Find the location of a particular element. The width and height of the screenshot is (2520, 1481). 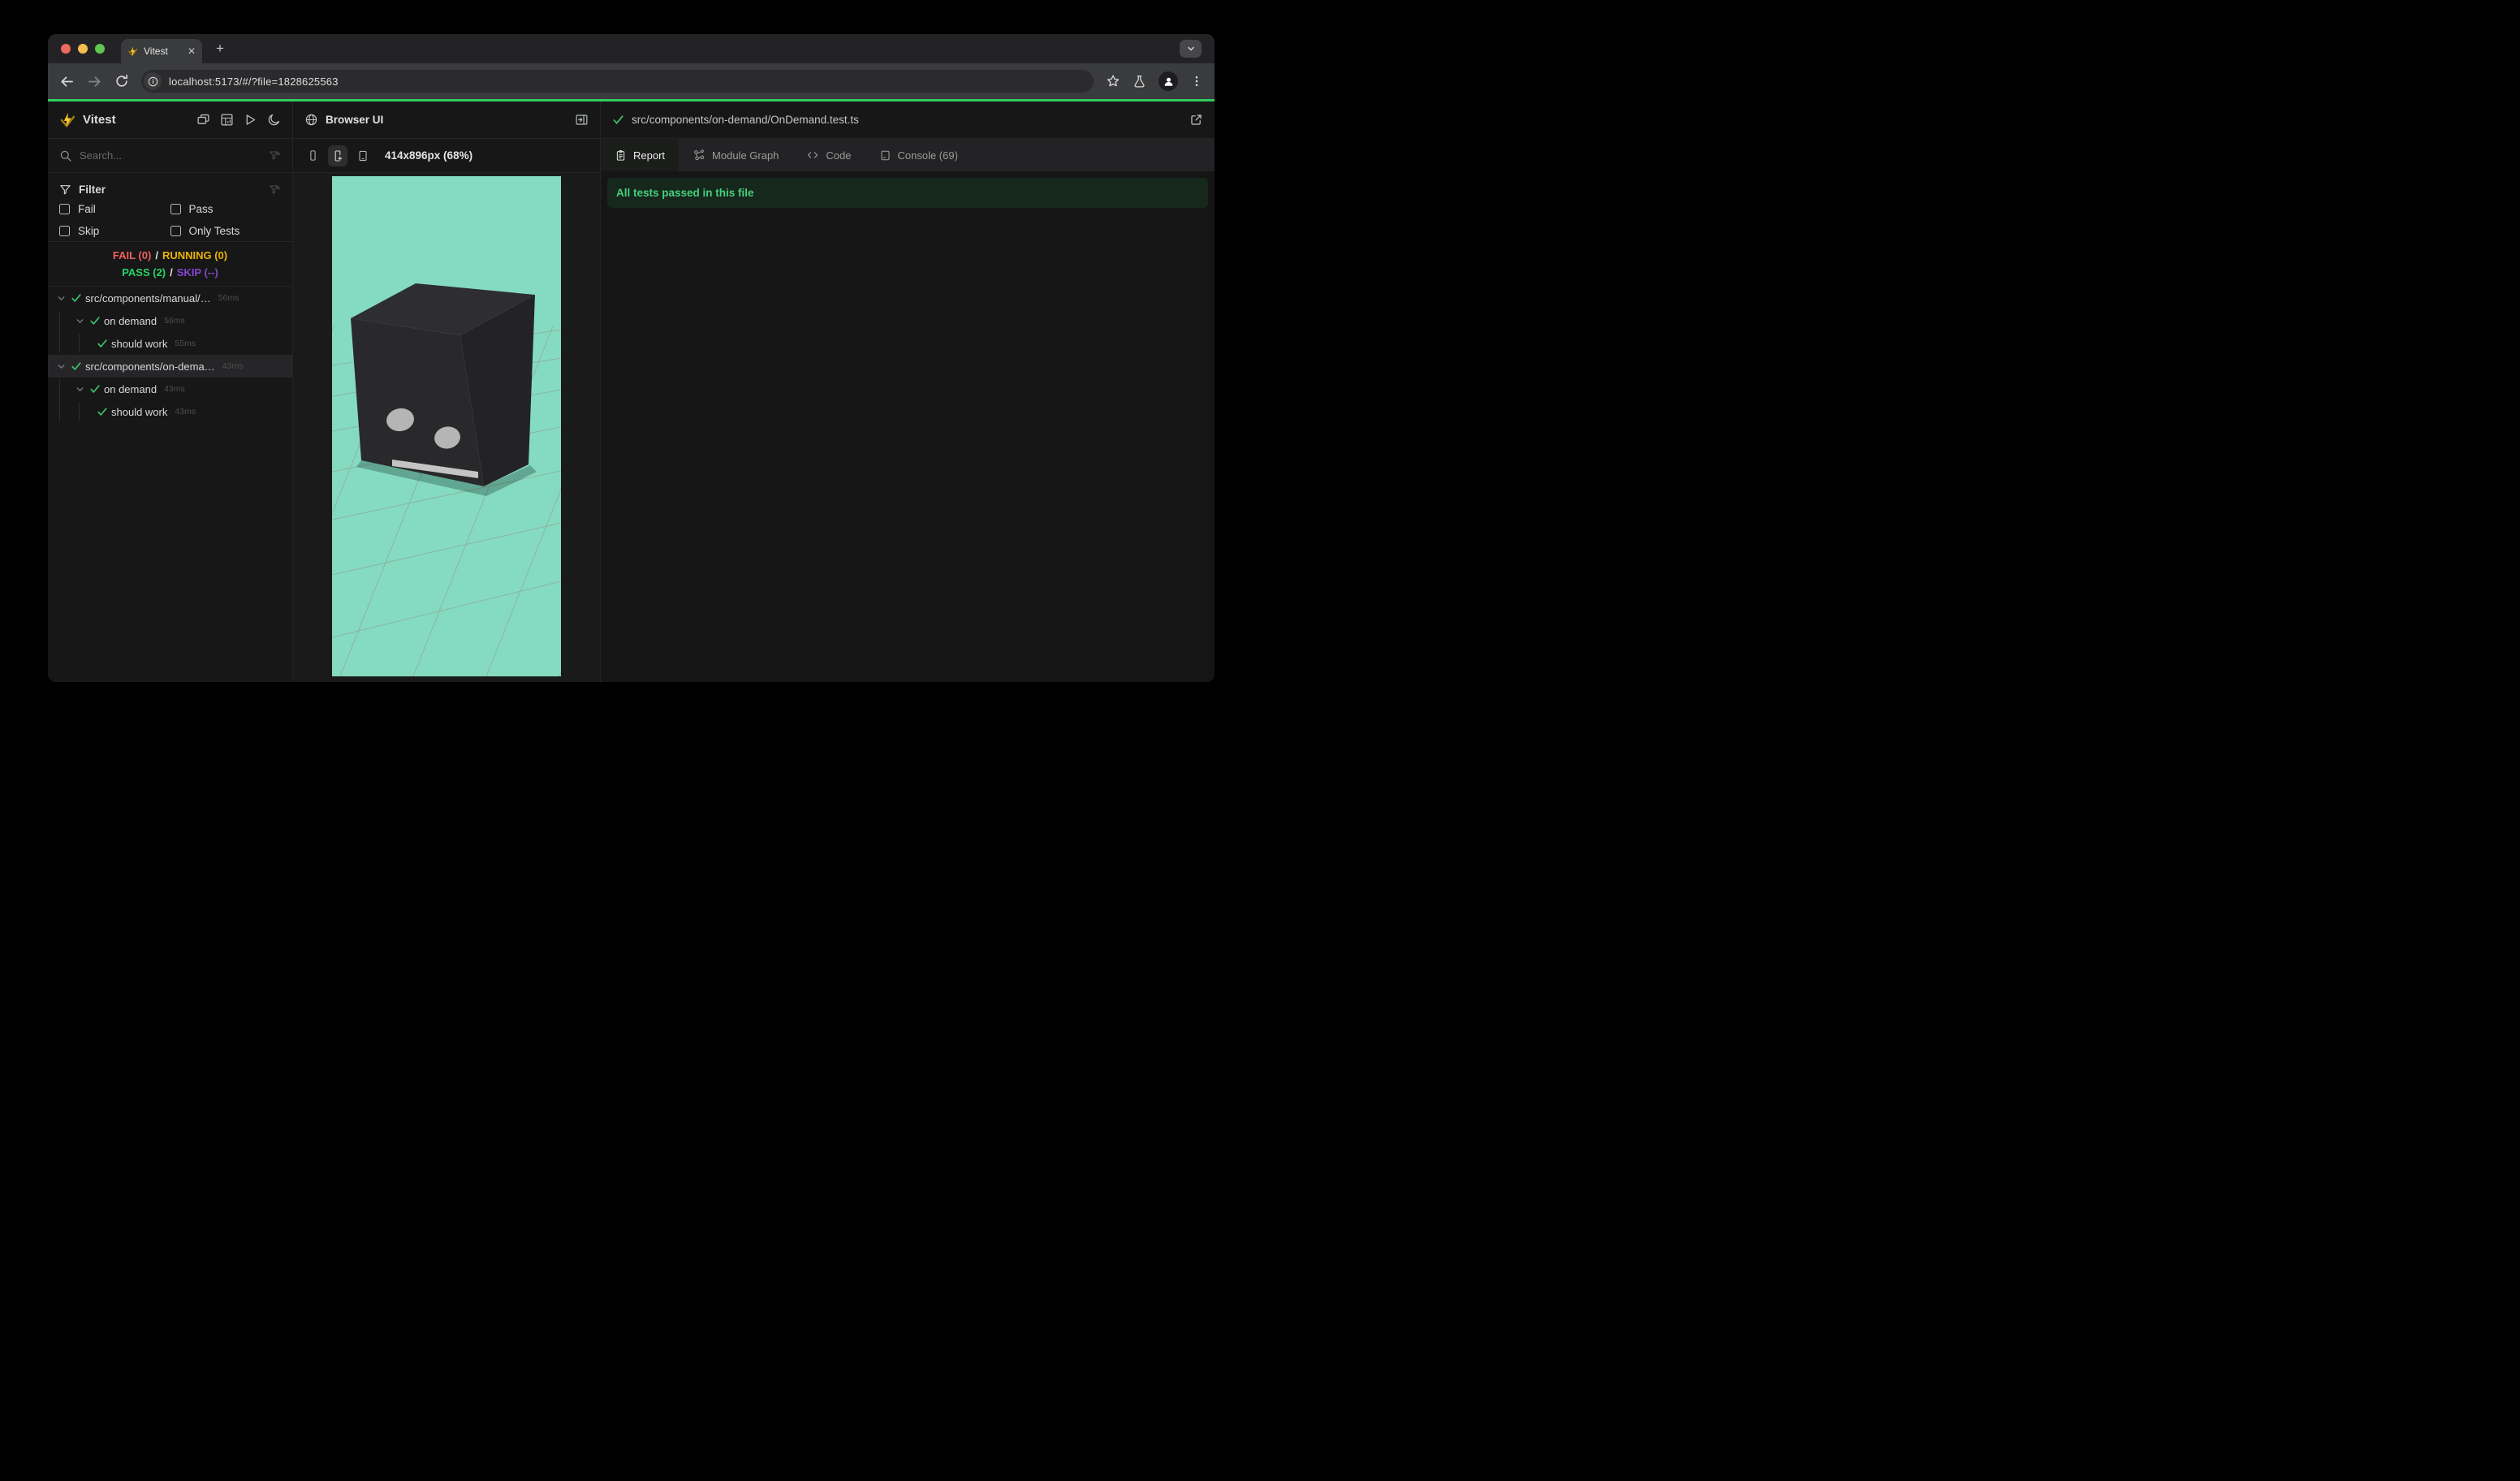

close-window-button is located at coordinates (66, 49).